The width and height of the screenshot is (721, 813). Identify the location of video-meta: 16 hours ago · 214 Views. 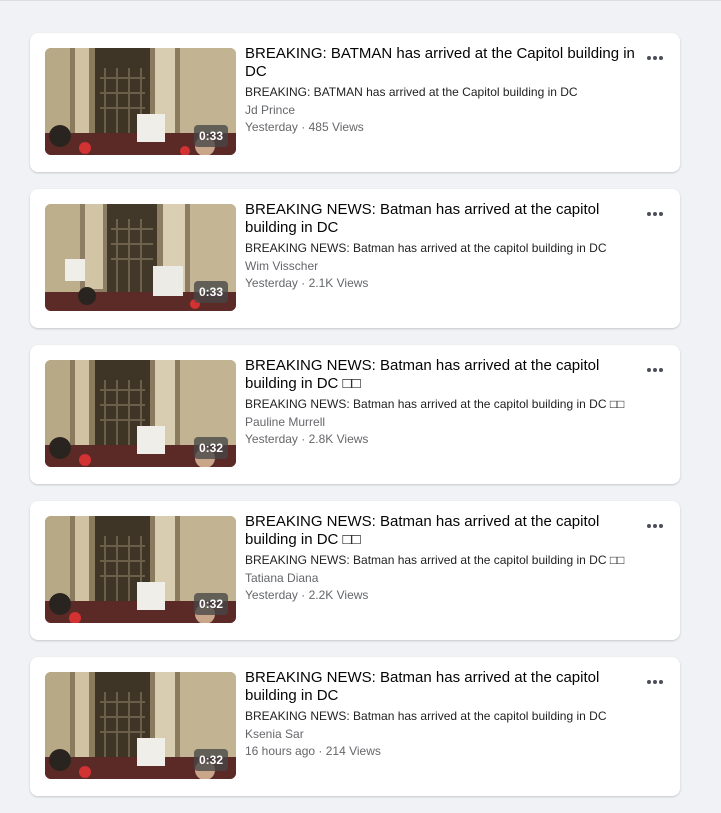
(440, 751).